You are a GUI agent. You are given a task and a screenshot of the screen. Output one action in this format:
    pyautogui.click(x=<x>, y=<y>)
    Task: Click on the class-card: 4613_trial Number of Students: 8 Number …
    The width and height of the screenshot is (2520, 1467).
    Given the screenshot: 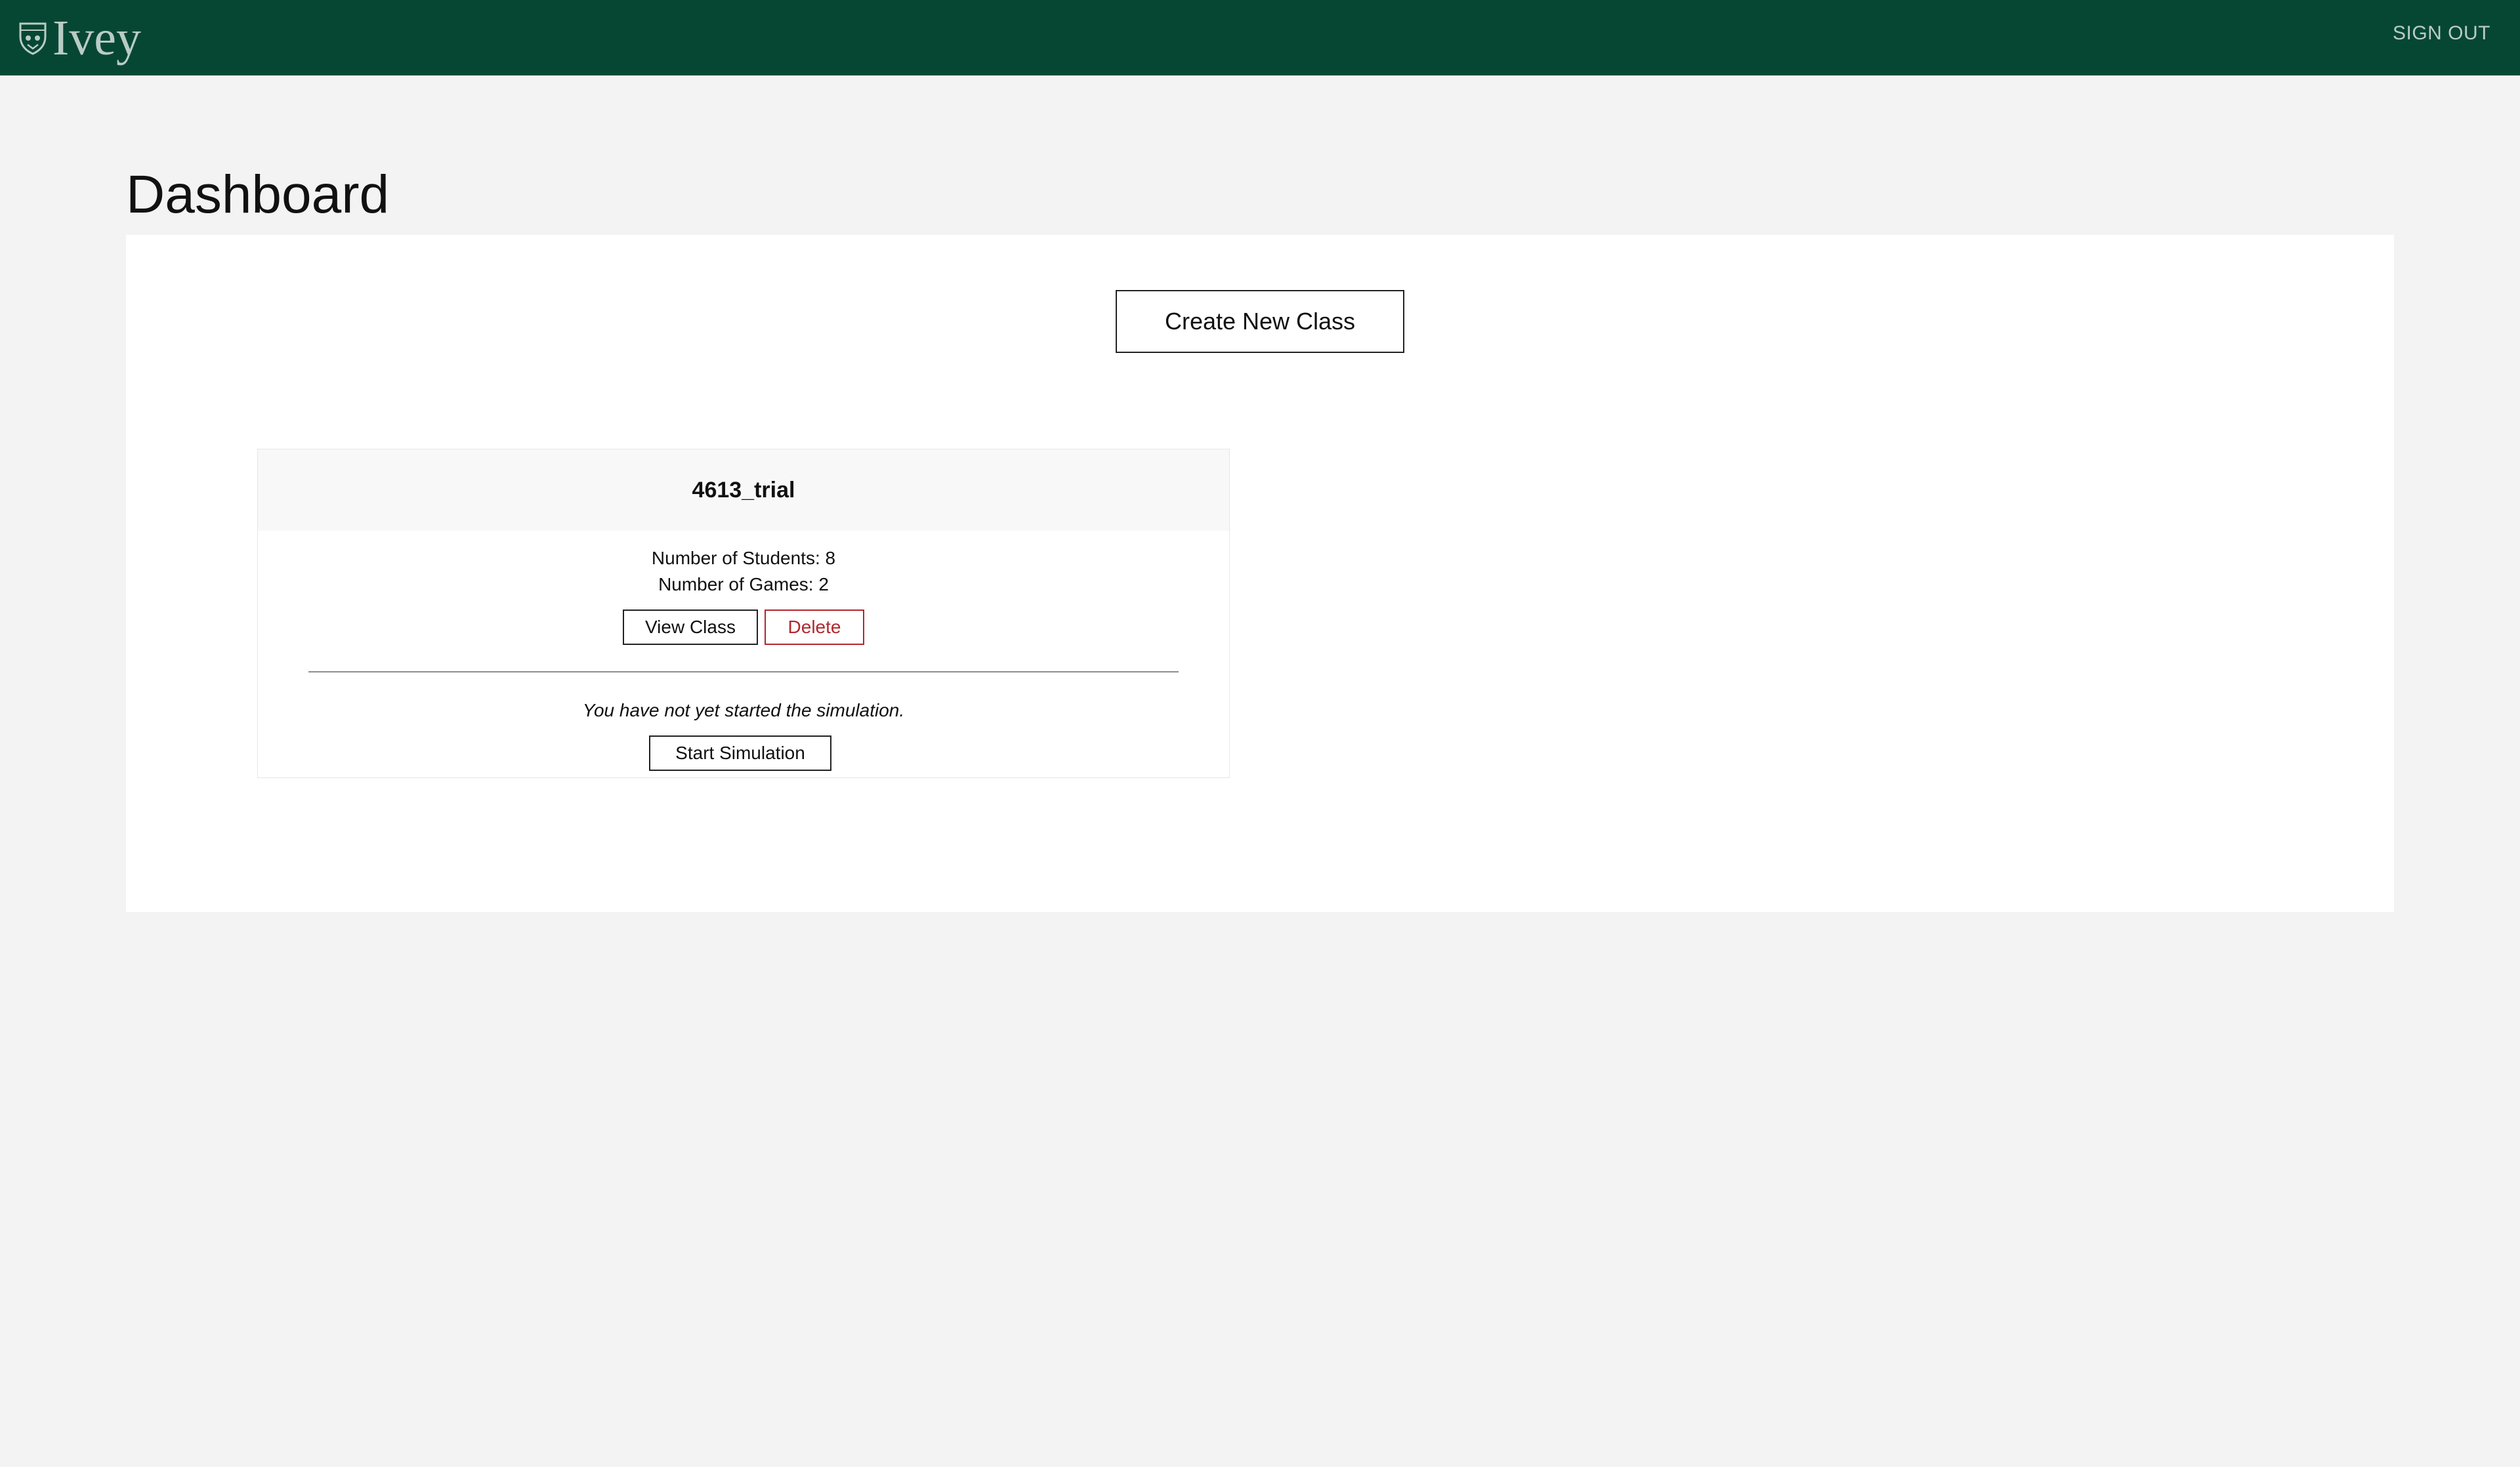 What is the action you would take?
    pyautogui.click(x=743, y=613)
    